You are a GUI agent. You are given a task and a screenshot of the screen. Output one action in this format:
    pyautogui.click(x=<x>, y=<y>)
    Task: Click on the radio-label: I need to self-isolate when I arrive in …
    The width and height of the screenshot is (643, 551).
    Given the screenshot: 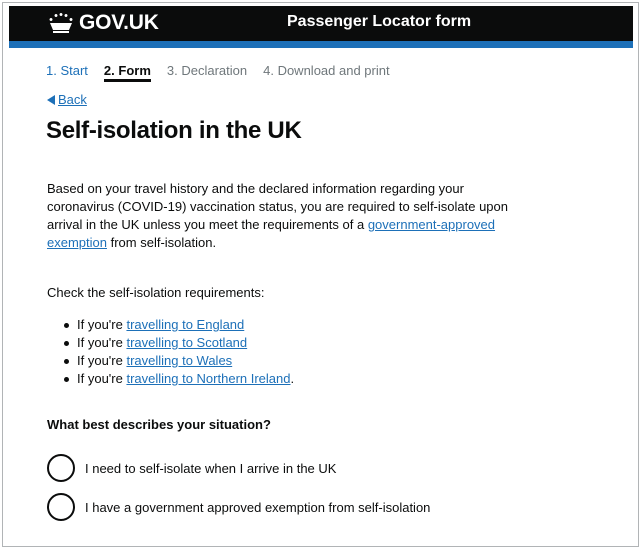 What is the action you would take?
    pyautogui.click(x=210, y=468)
    